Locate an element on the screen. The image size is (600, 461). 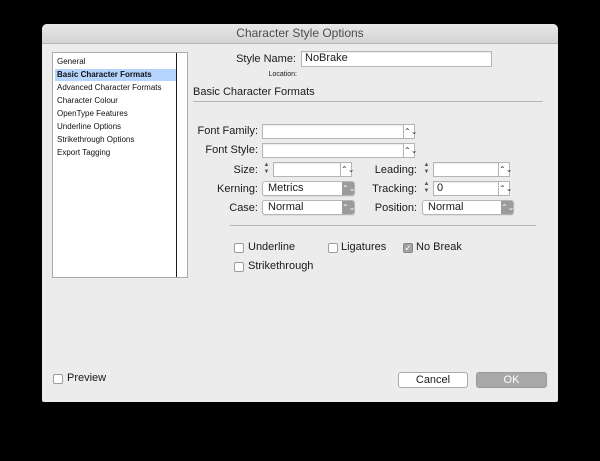
position-select: Normal ⌃⌄ is located at coordinates (468, 207).